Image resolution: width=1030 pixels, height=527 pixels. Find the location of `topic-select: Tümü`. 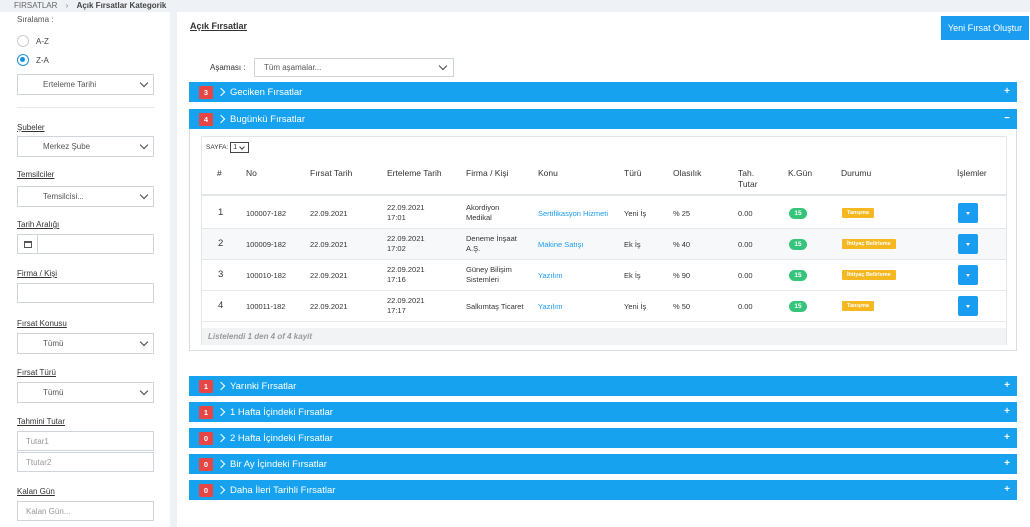

topic-select: Tümü is located at coordinates (85, 343).